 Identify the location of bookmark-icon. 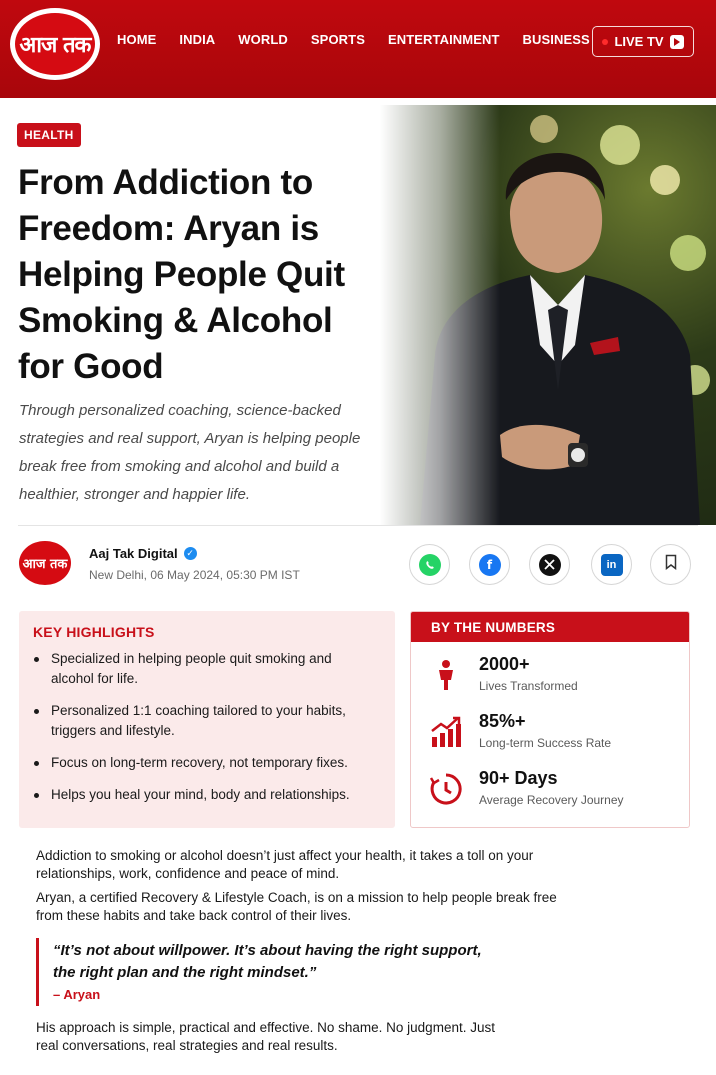
(671, 564).